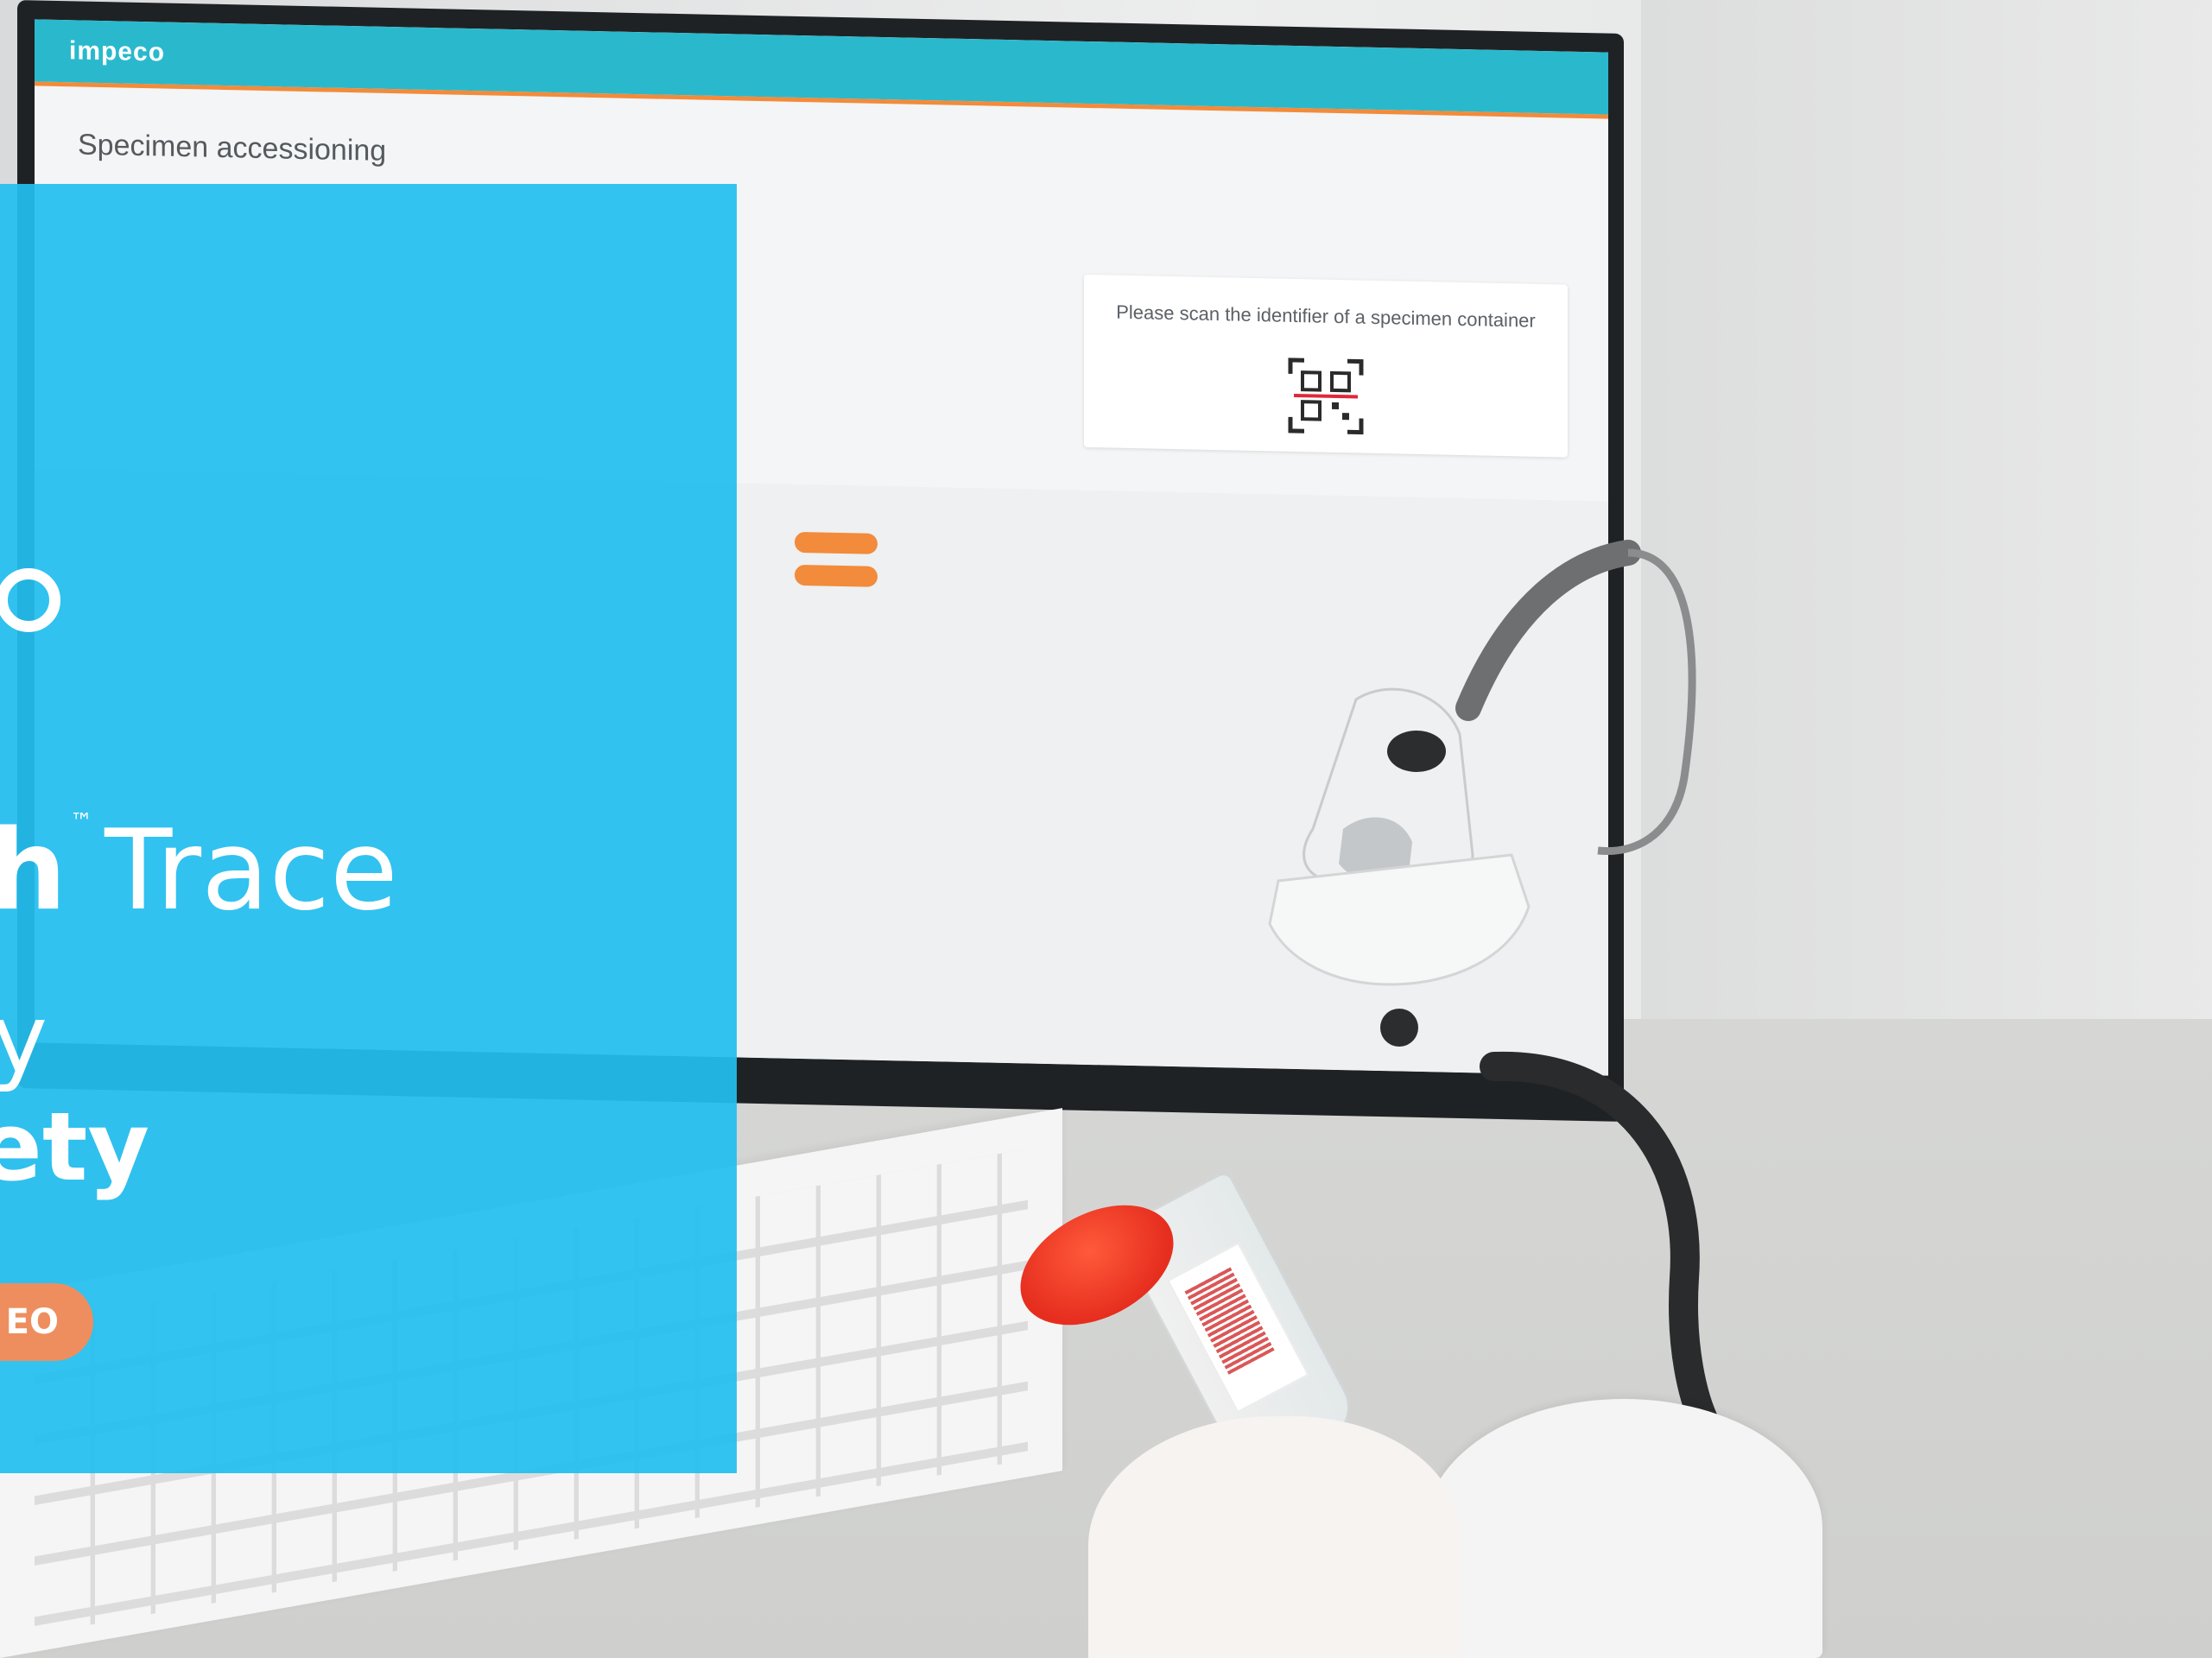 The width and height of the screenshot is (2212, 1658). What do you see at coordinates (1623, 1528) in the screenshot?
I see `scanner-stand-base` at bounding box center [1623, 1528].